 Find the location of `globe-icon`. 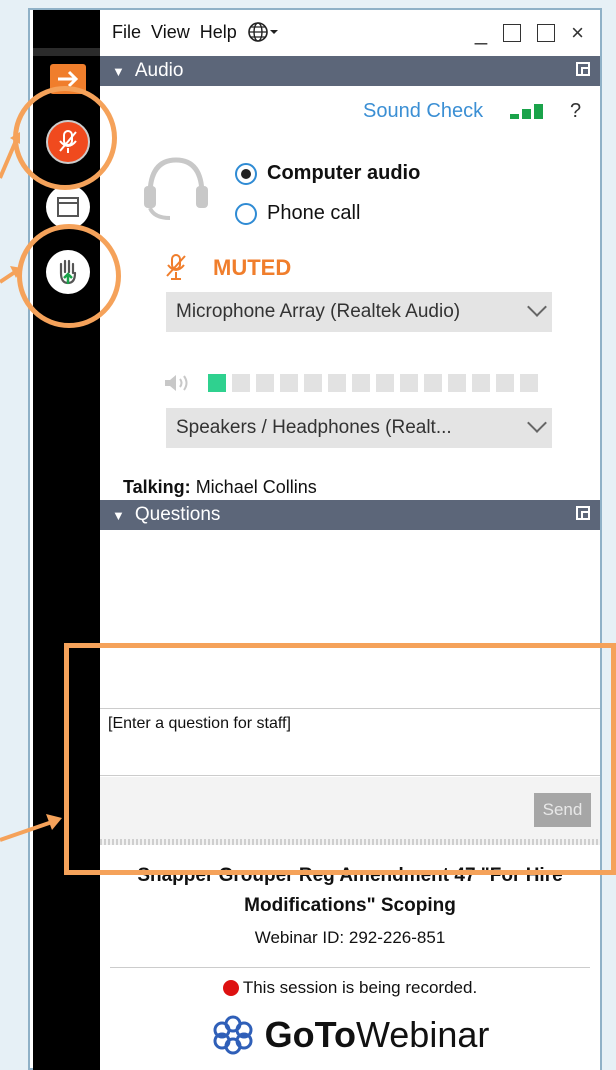

globe-icon is located at coordinates (257, 32).